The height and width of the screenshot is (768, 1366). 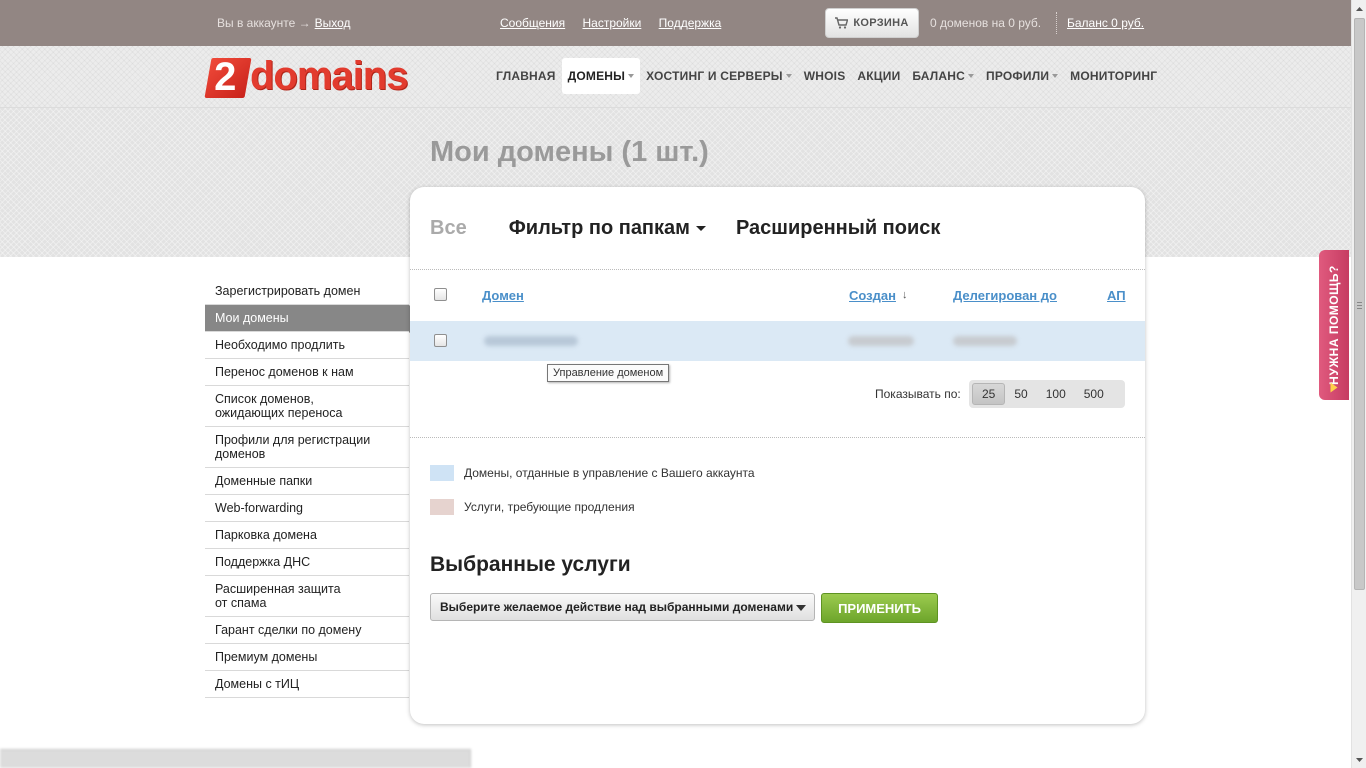 I want to click on cart-label: КОРЗИНА, so click(x=881, y=23).